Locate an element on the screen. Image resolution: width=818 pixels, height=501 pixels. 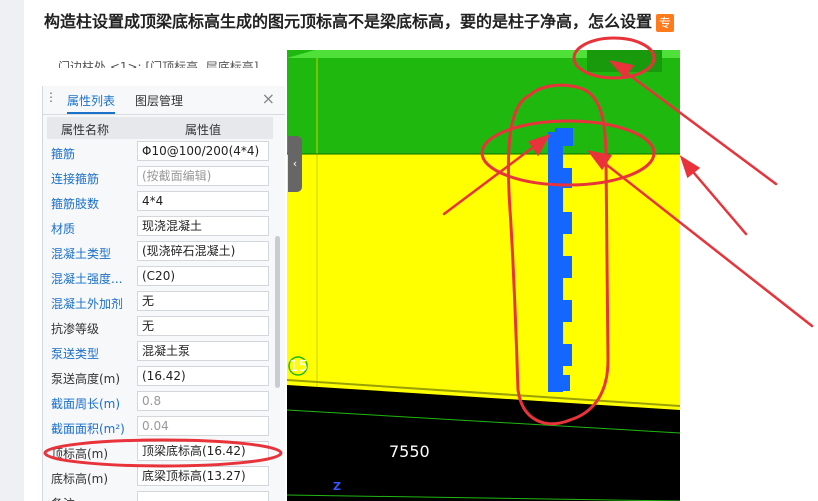
property-row-bottom-elevation: 底标高(m) 底梁顶标高(13.27) is located at coordinates (160, 477).